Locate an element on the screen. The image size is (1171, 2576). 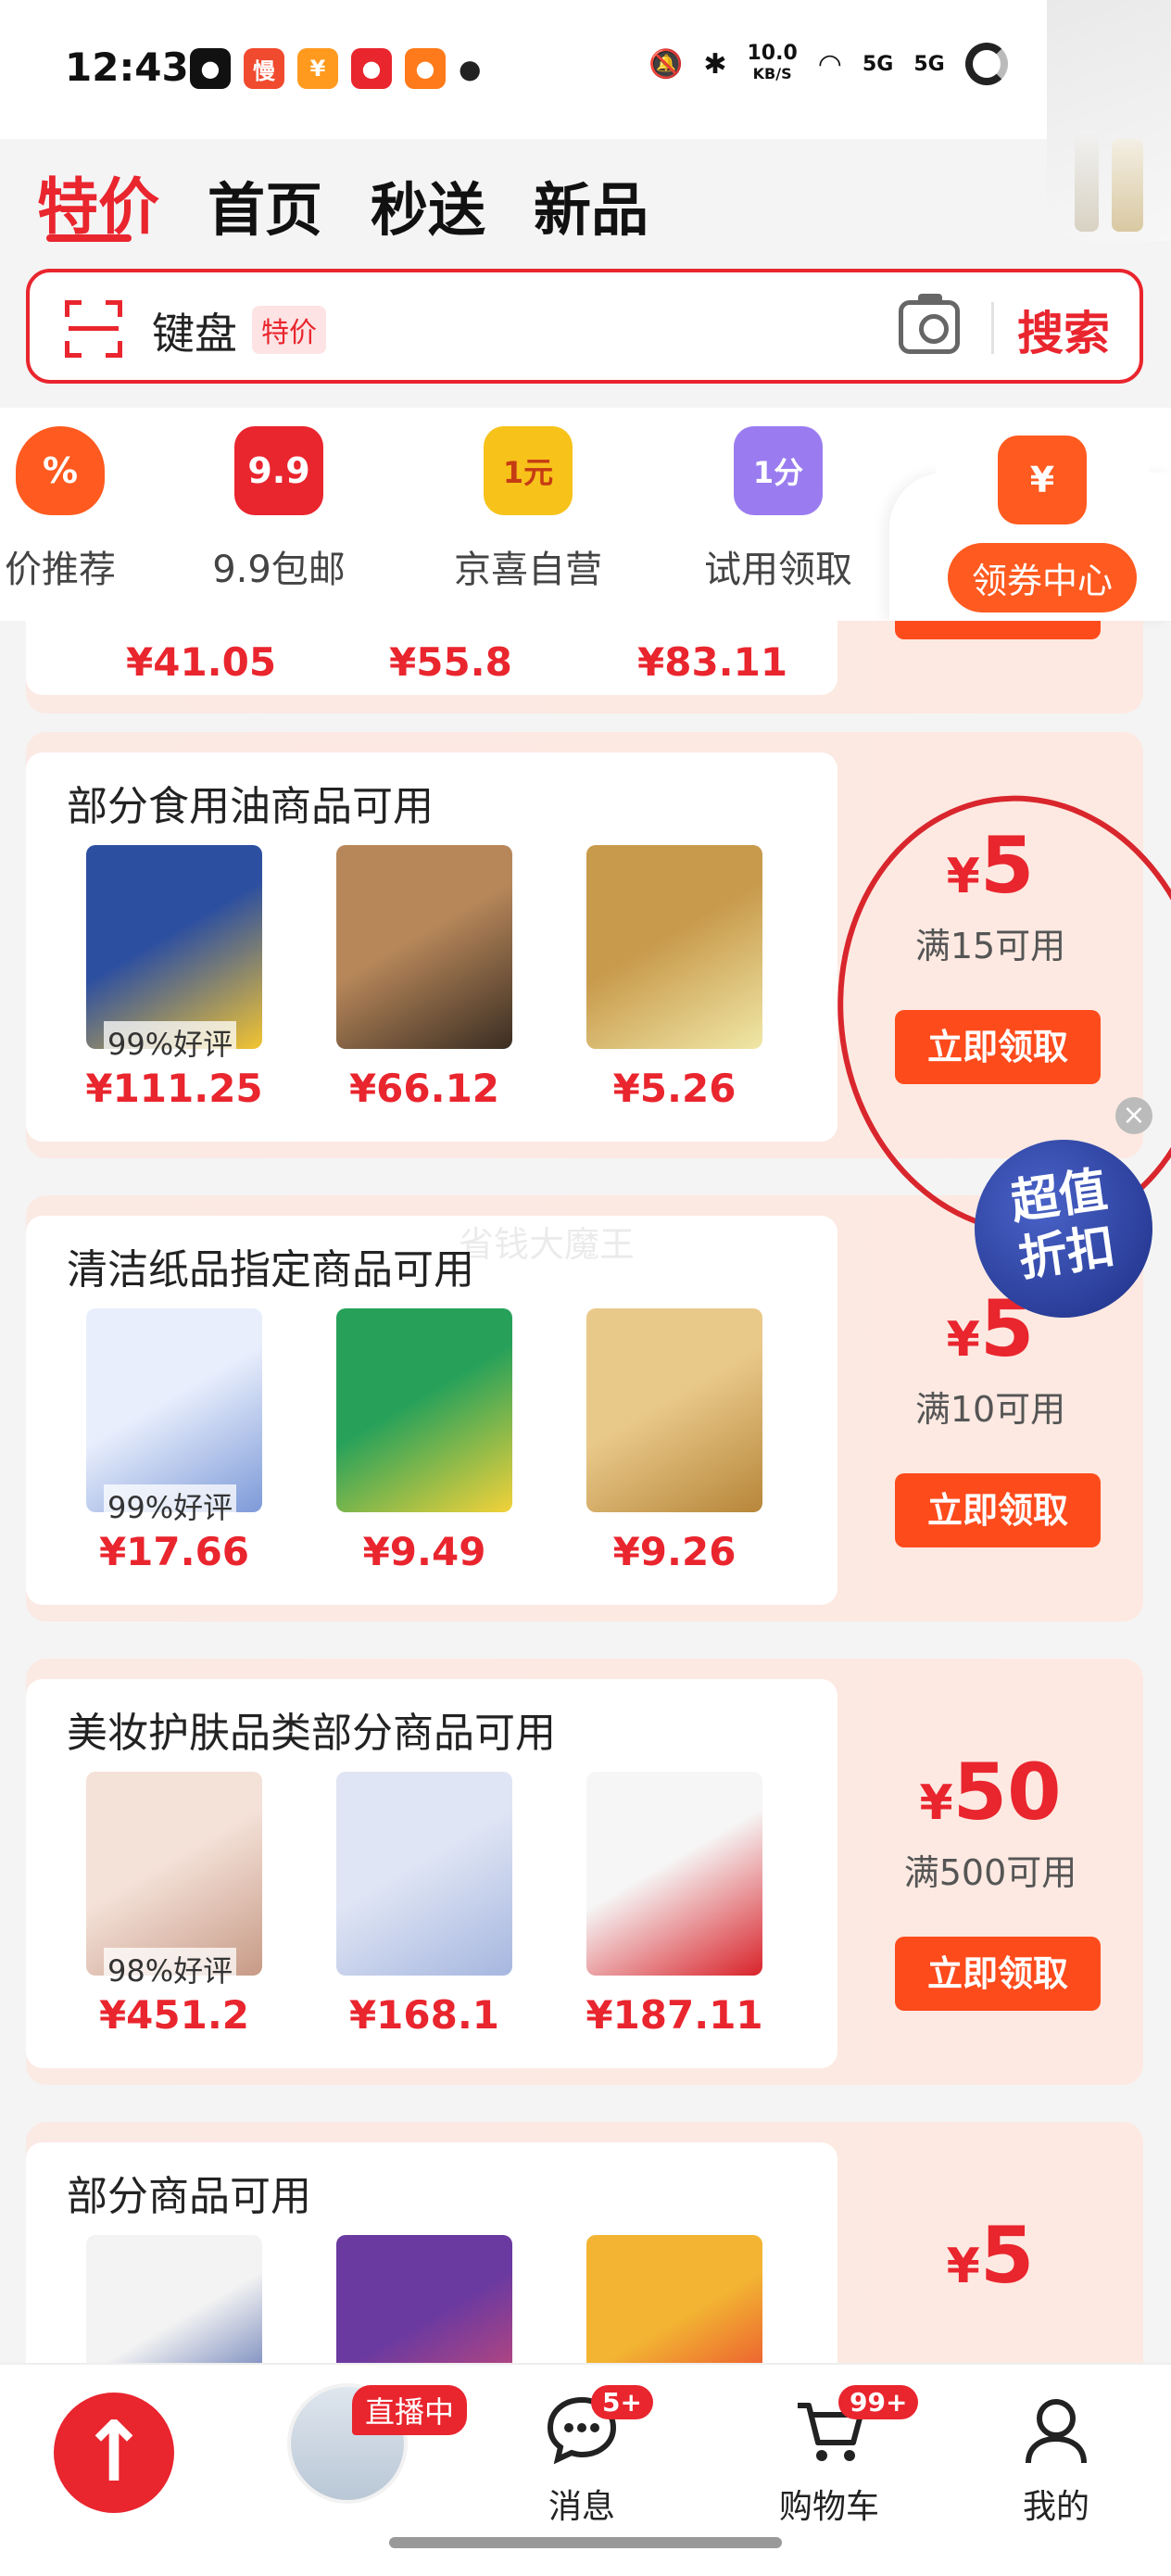
category-item: 1分 试用领取 is located at coordinates (779, 500).